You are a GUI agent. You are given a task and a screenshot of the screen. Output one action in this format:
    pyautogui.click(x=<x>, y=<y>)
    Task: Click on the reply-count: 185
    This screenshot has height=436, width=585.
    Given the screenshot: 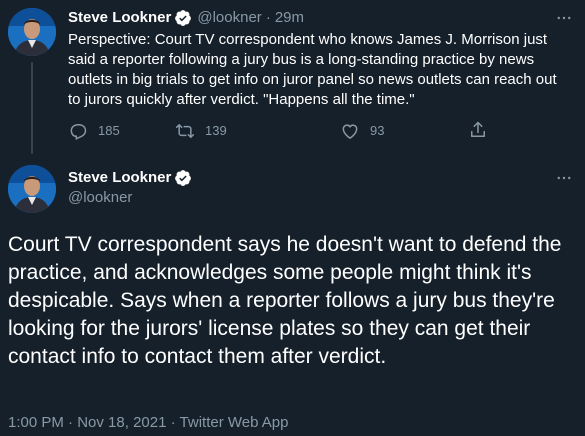 What is the action you would take?
    pyautogui.click(x=109, y=130)
    